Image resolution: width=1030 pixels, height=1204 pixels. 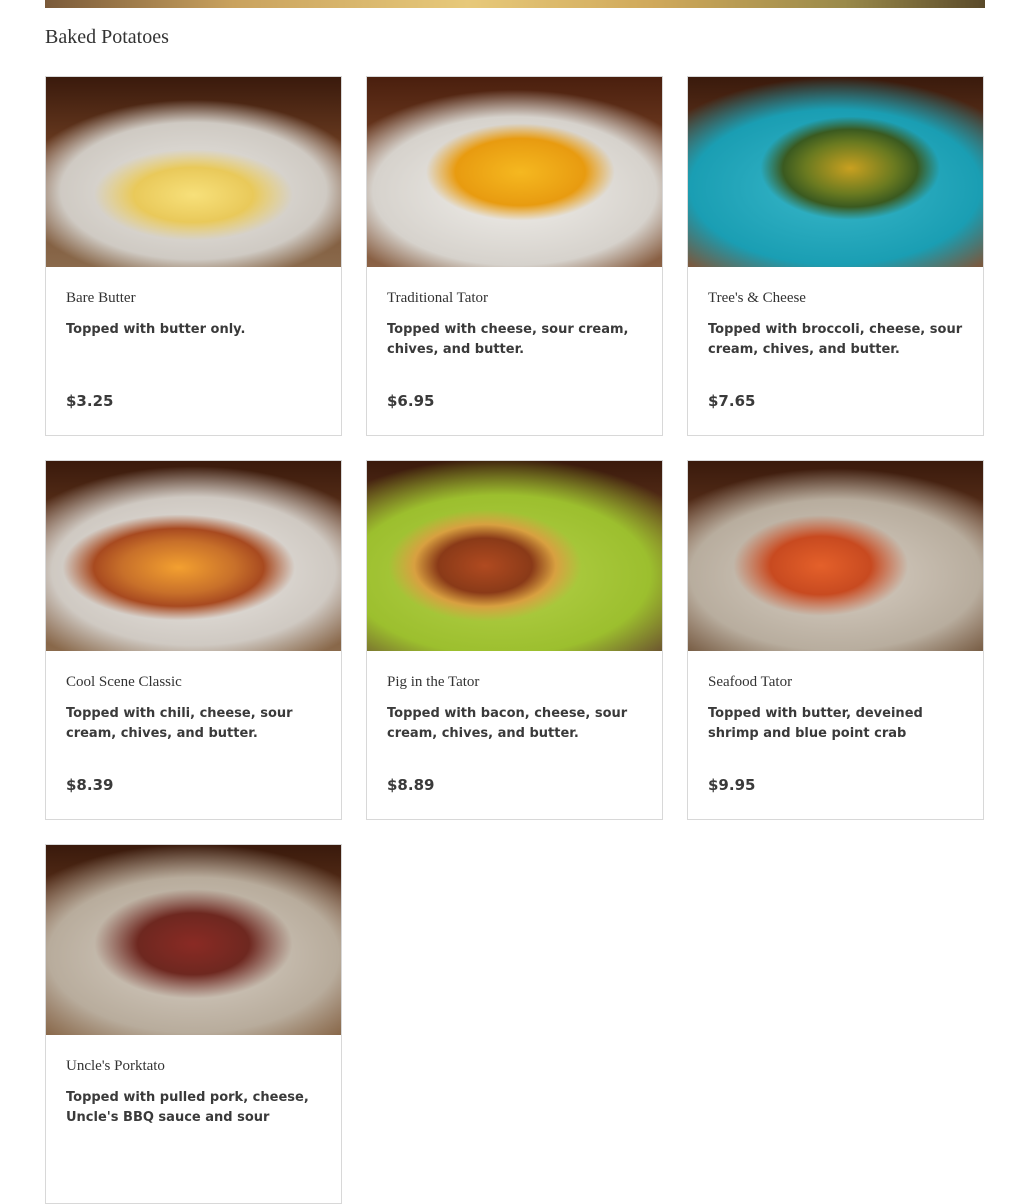 What do you see at coordinates (124, 682) in the screenshot?
I see `menu-item-name: Cool Scene Classic` at bounding box center [124, 682].